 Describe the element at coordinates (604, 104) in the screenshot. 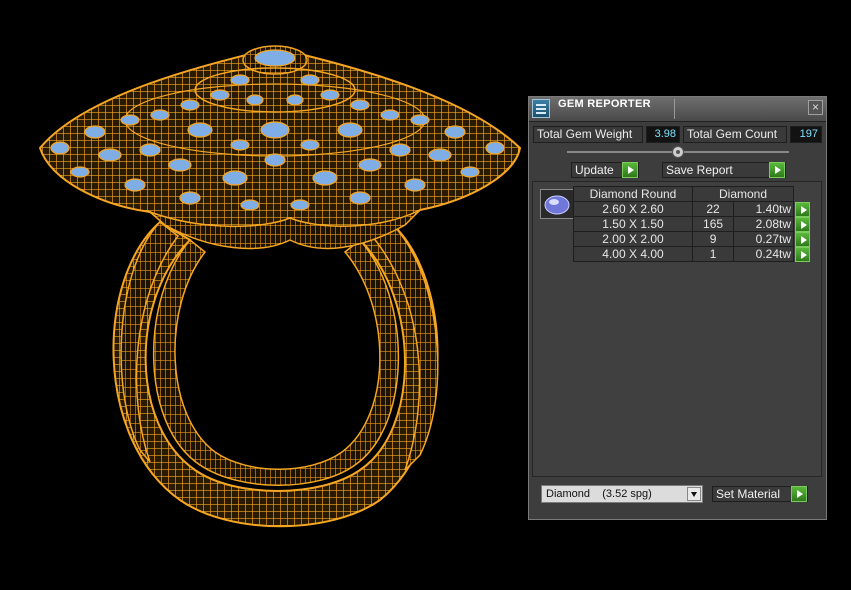

I see `panel-title: GEM REPORTER` at that location.